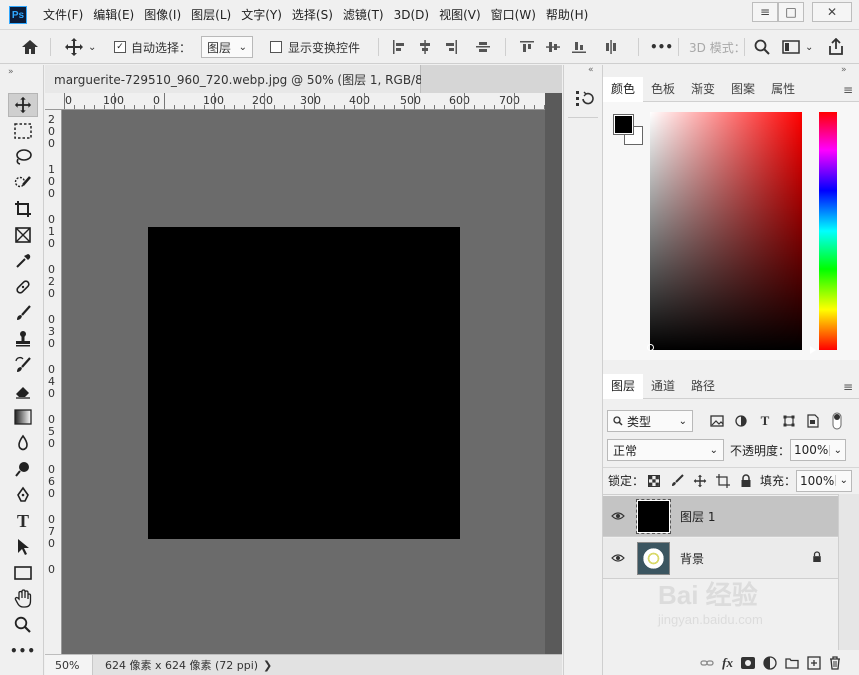 Image resolution: width=859 pixels, height=675 pixels. Describe the element at coordinates (63, 15) in the screenshot. I see `menu-file: 文件(F)` at that location.